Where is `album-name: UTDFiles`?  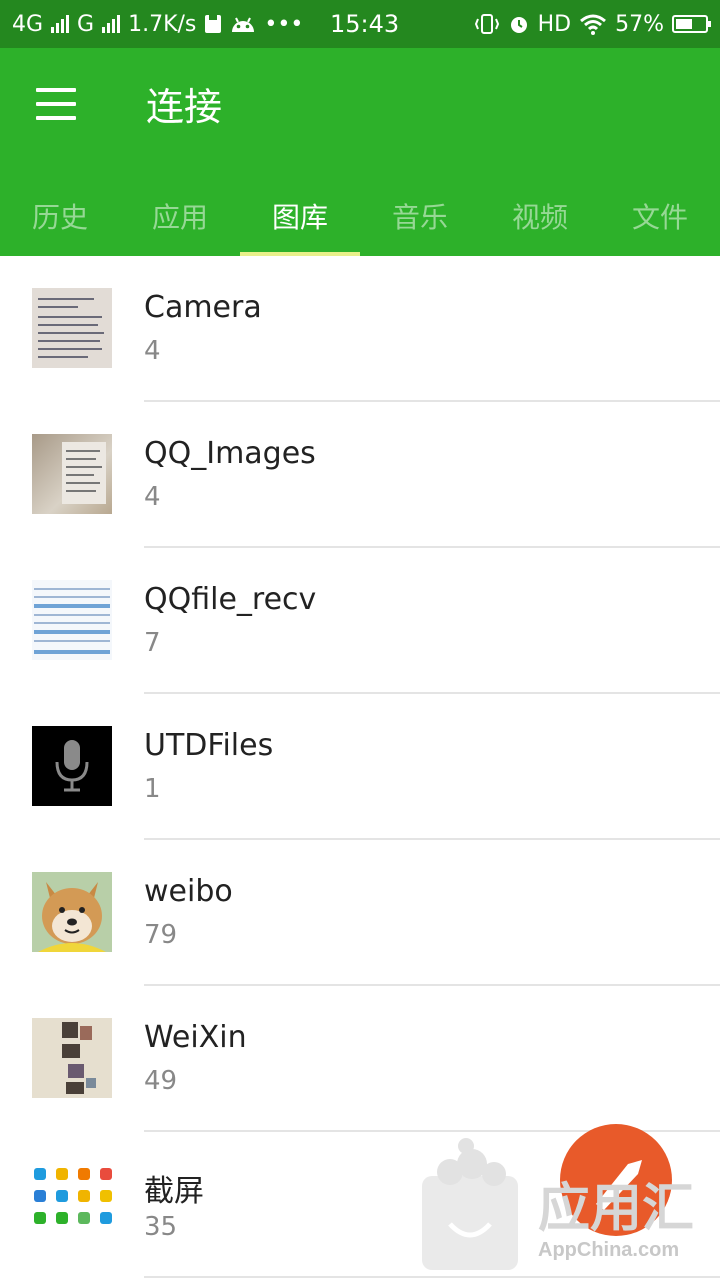
album-name: UTDFiles is located at coordinates (209, 745).